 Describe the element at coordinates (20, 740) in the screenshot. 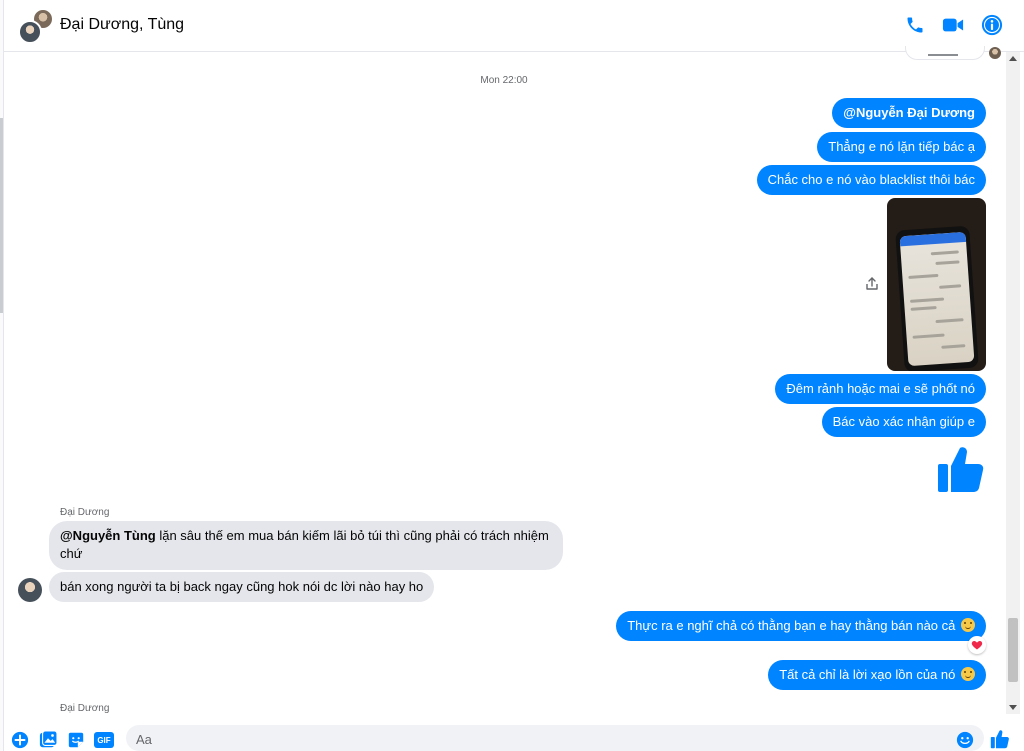

I see `plus-icon` at that location.